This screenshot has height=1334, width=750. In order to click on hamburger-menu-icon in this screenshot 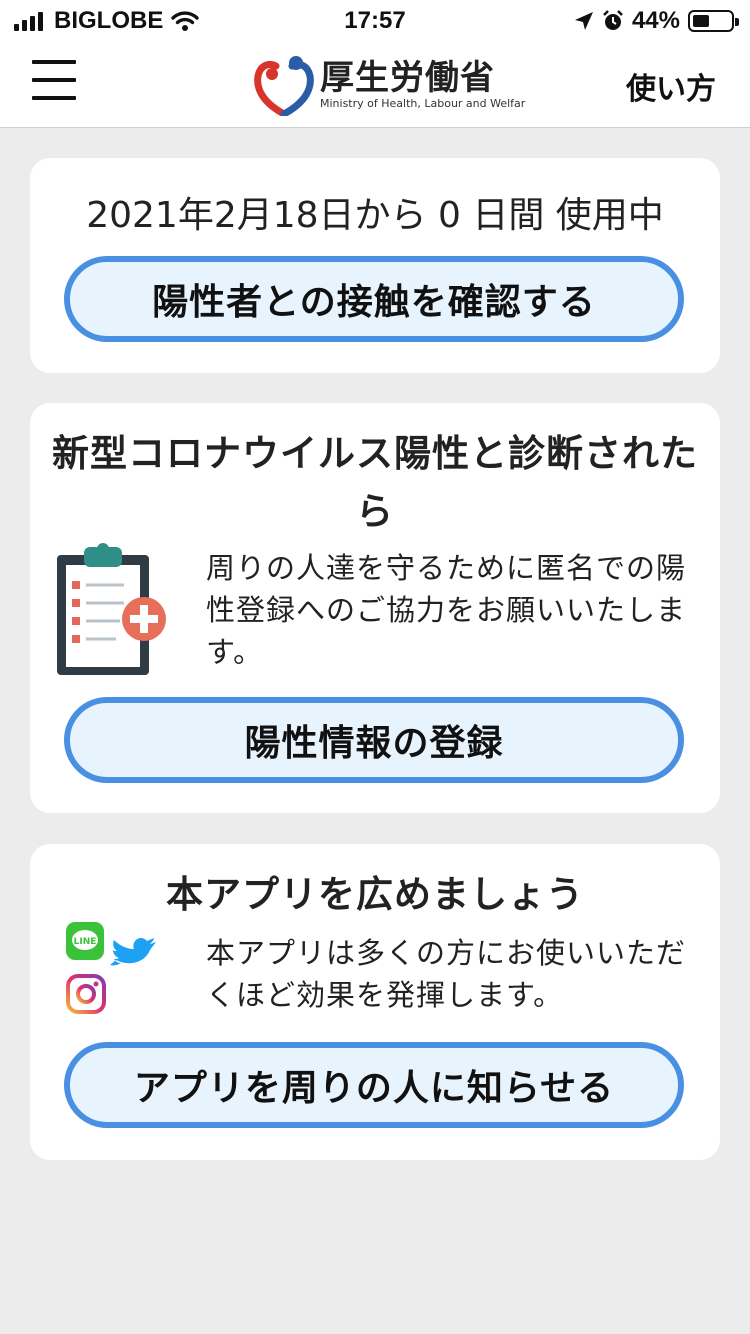, I will do `click(55, 82)`.